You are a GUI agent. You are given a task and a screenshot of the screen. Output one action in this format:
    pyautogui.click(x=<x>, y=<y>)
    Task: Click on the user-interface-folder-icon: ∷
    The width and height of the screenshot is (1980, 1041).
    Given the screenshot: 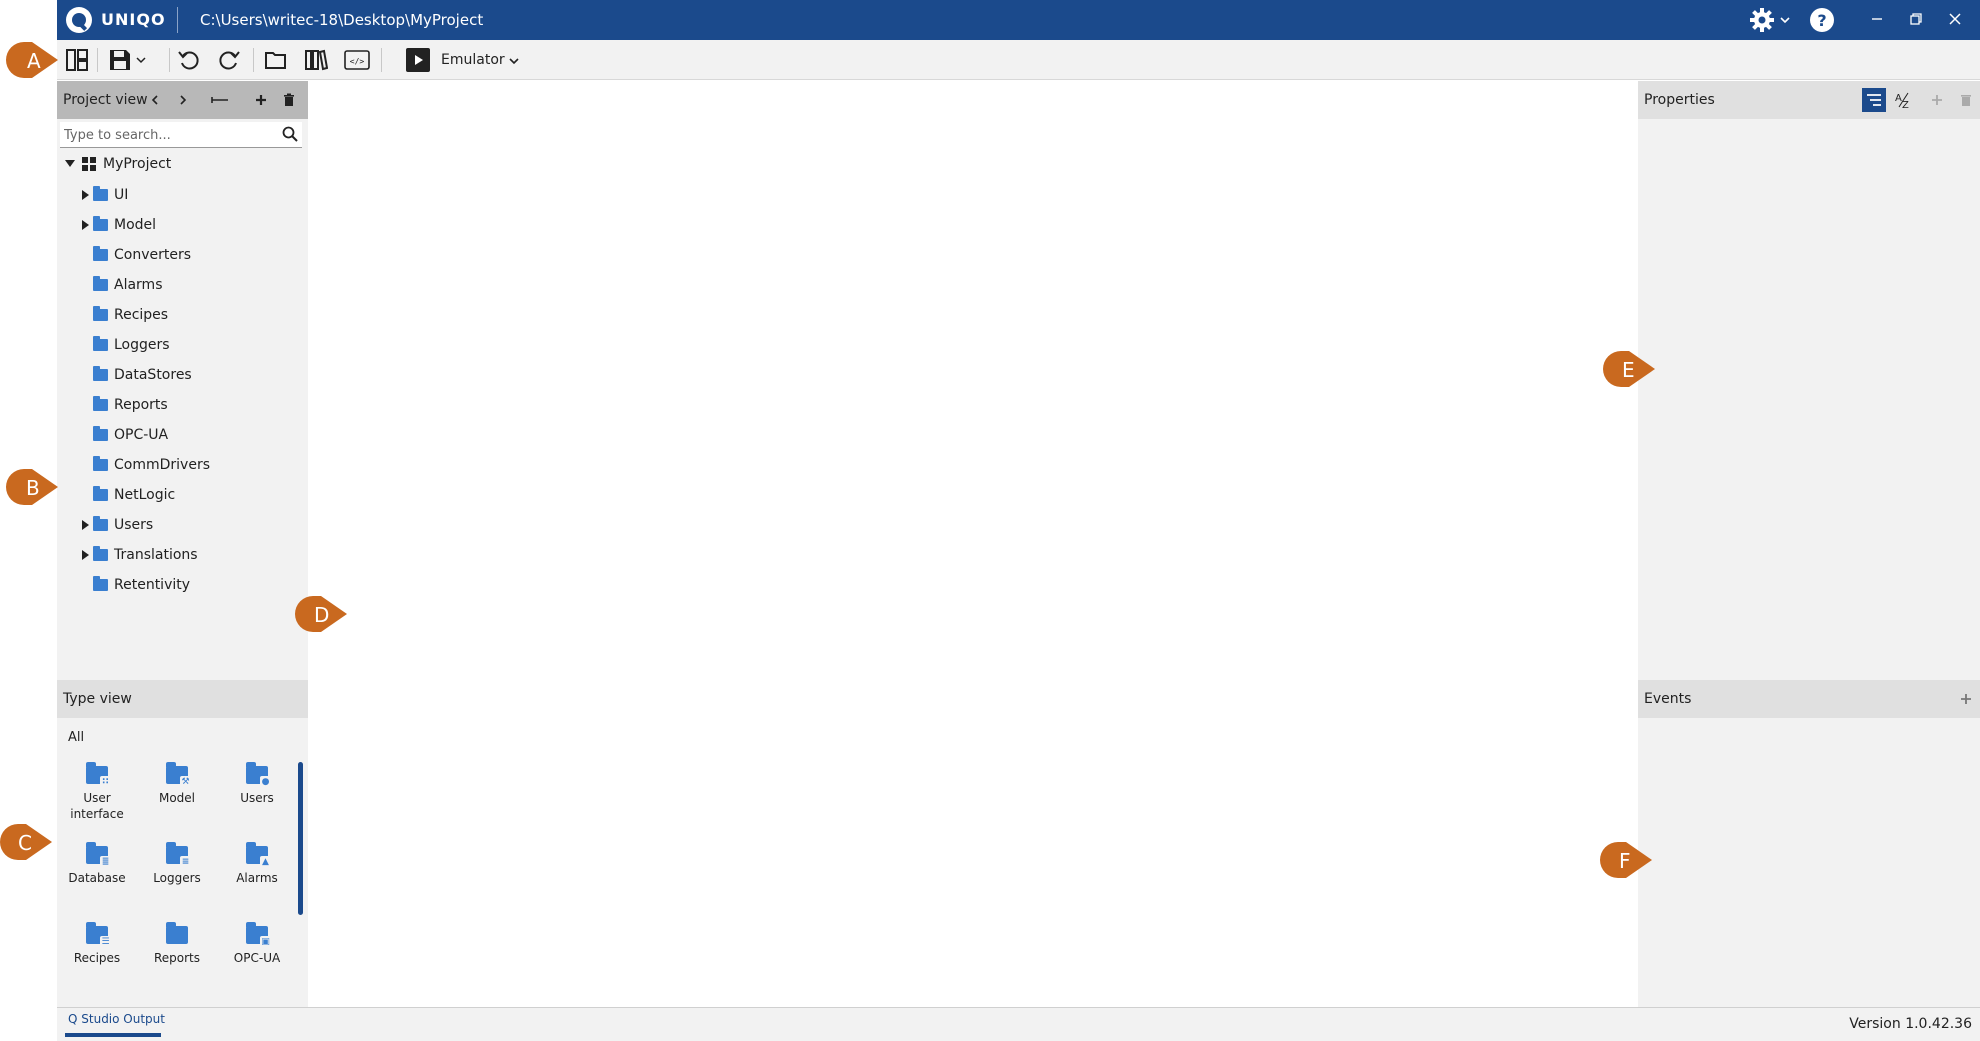 What is the action you would take?
    pyautogui.click(x=98, y=774)
    